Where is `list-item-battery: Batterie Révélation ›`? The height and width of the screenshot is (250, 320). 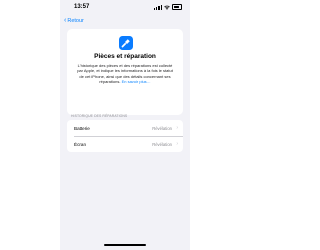
list-item-battery: Batterie Révélation › is located at coordinates (125, 128).